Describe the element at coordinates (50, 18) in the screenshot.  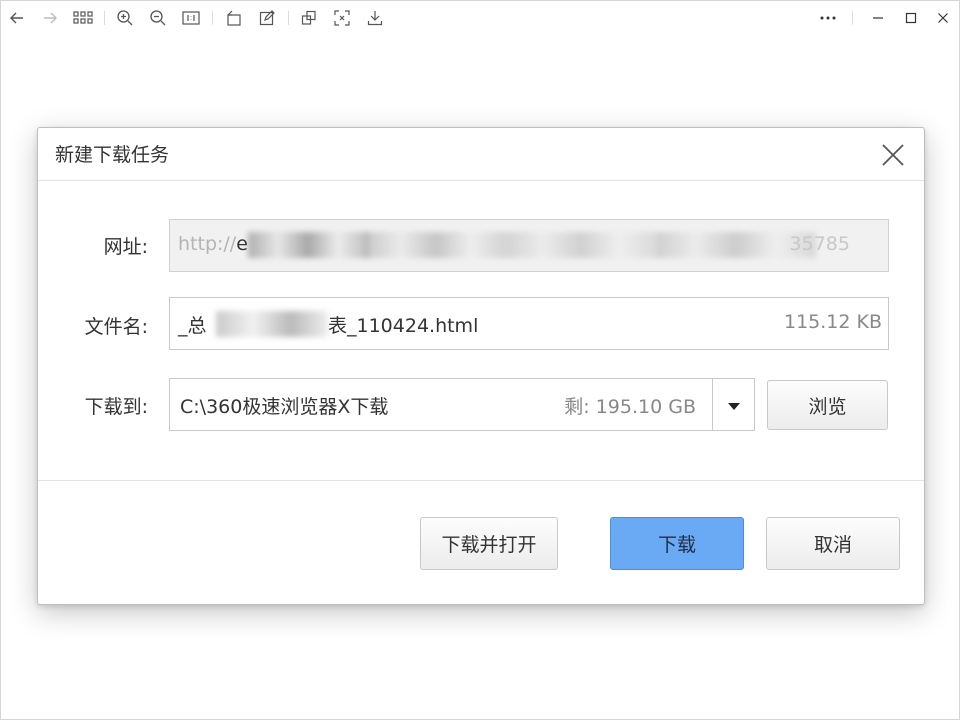
I see `forward-arrow-icon` at that location.